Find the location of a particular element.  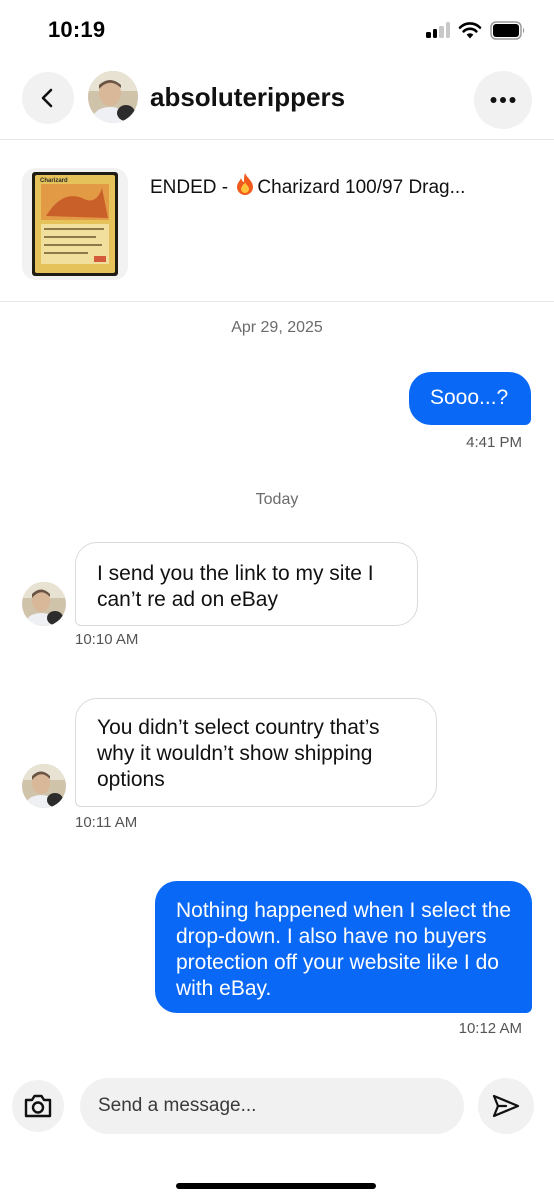

message-input is located at coordinates (272, 1106).